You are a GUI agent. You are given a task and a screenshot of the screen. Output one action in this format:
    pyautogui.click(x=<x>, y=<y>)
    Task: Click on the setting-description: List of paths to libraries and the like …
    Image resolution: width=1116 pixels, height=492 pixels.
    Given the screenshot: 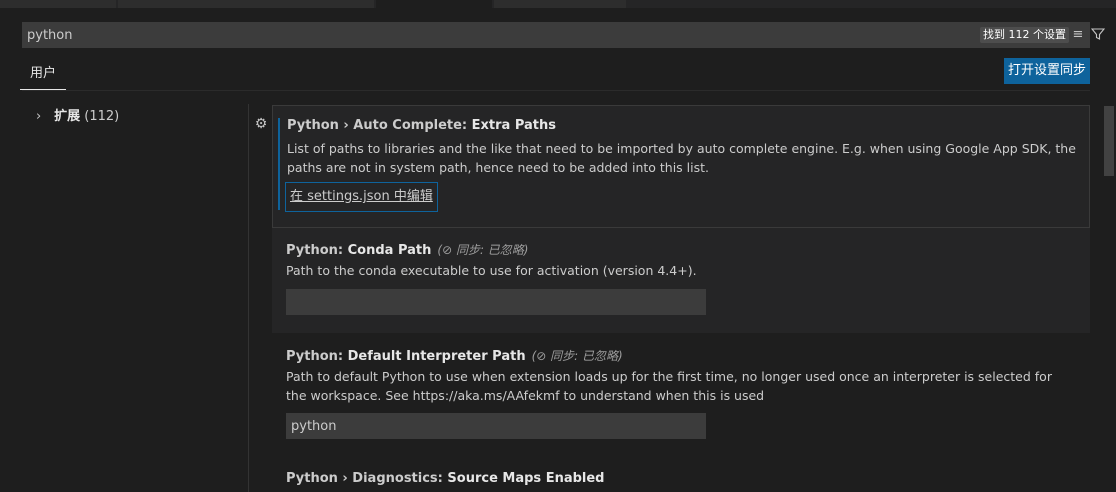 What is the action you would take?
    pyautogui.click(x=681, y=158)
    